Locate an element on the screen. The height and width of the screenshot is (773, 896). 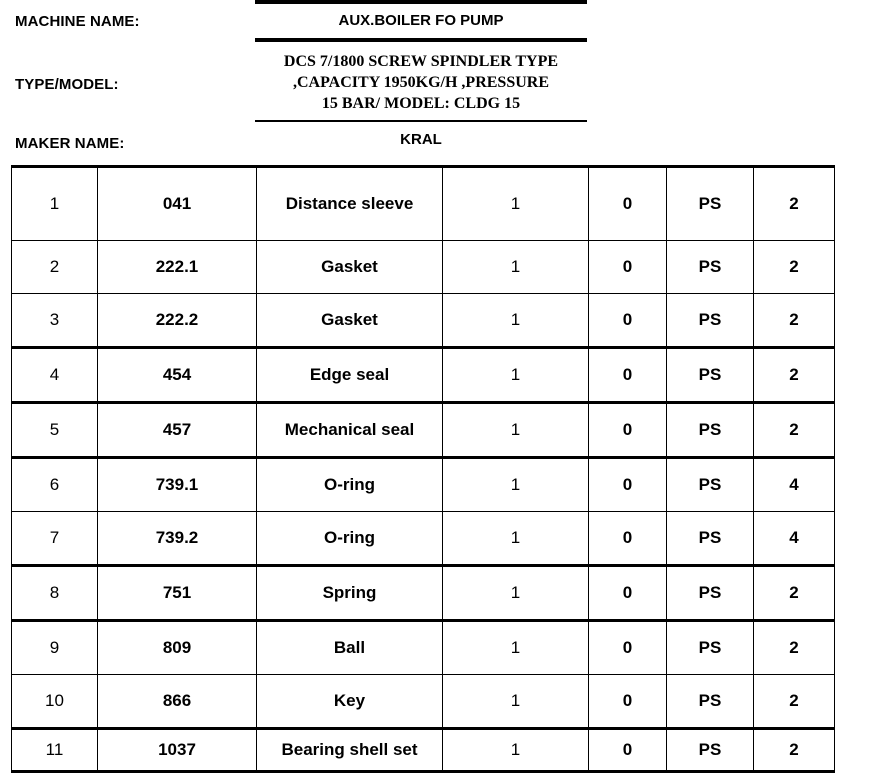
part-code-cell: 041 is located at coordinates (177, 203).